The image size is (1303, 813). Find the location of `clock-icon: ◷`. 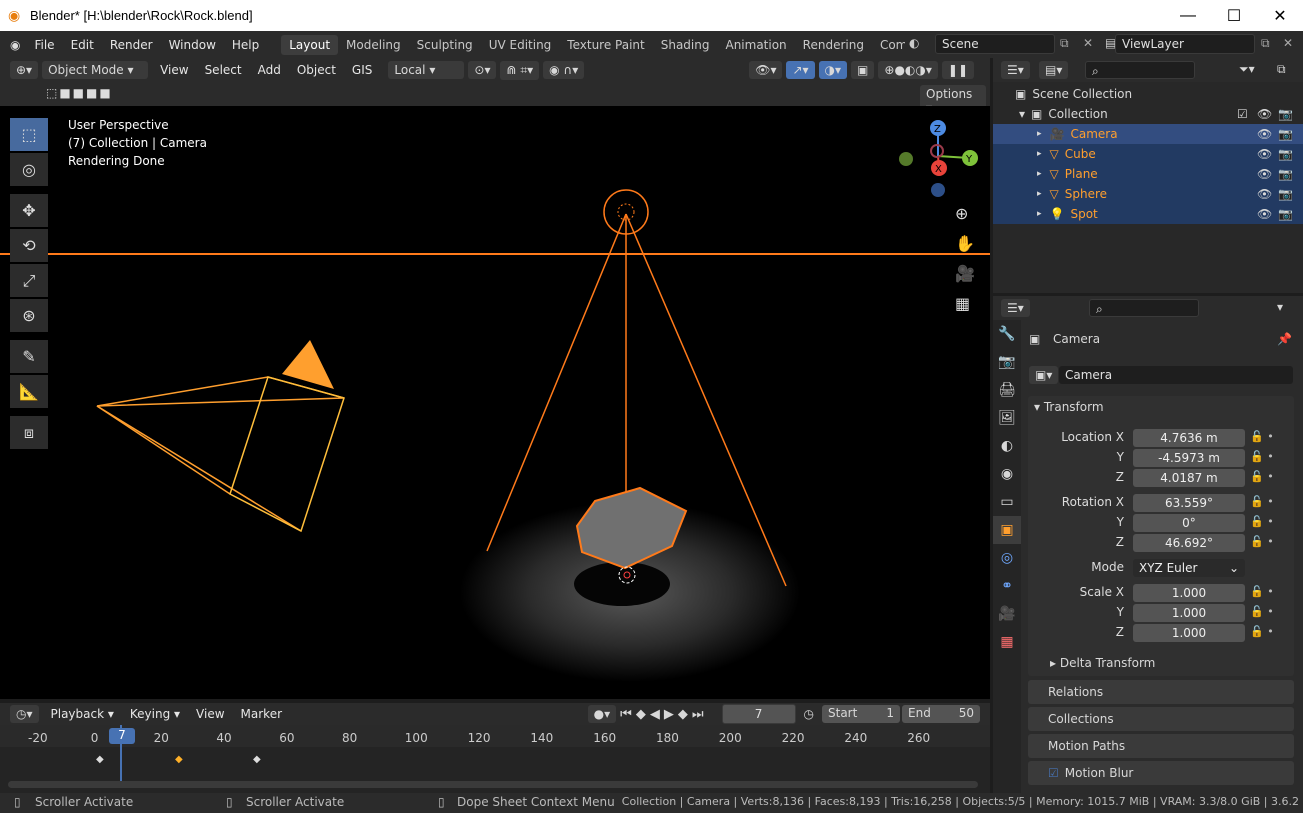

clock-icon: ◷ is located at coordinates (809, 714).